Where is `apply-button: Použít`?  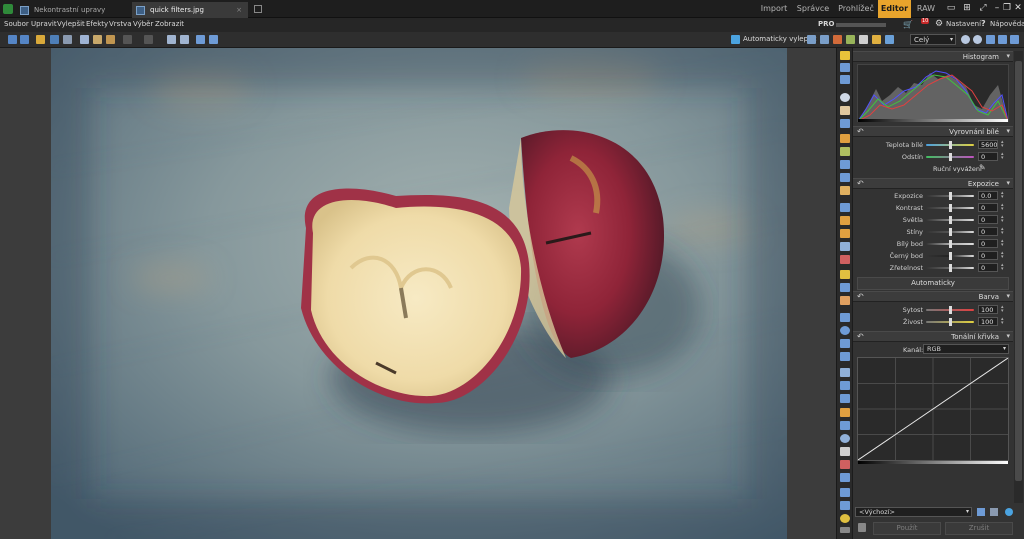
apply-button: Použít is located at coordinates (907, 528).